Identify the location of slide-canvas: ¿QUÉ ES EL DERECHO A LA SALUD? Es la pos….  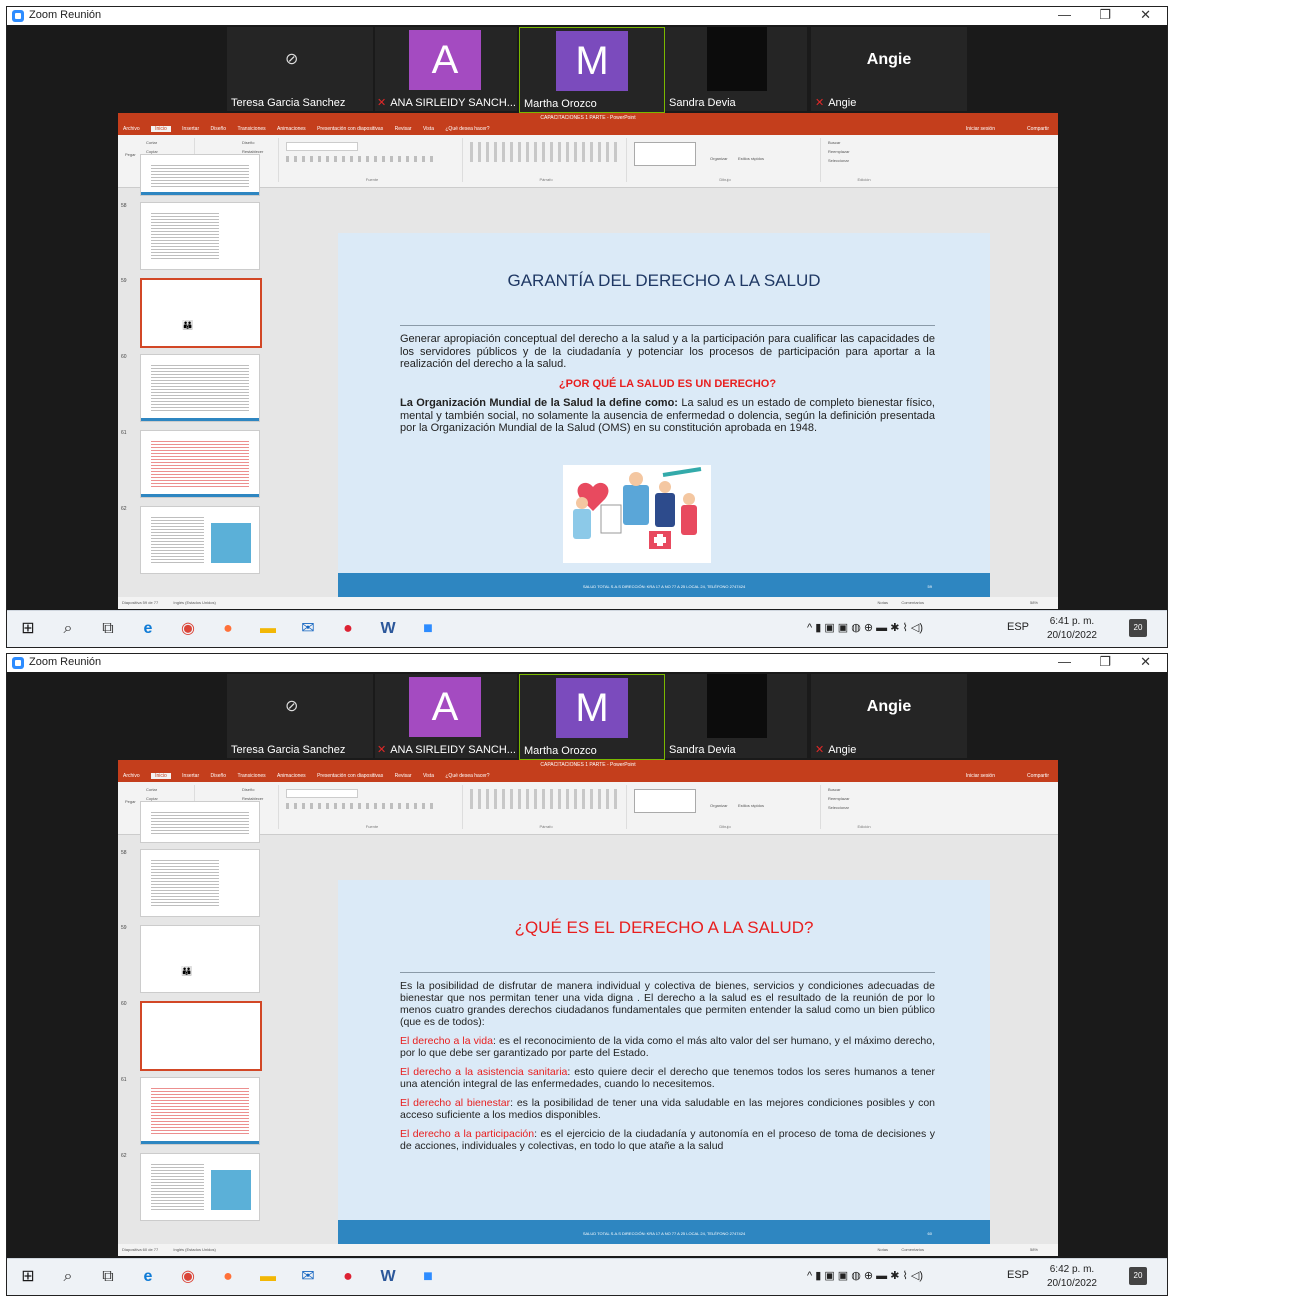
(664, 1063).